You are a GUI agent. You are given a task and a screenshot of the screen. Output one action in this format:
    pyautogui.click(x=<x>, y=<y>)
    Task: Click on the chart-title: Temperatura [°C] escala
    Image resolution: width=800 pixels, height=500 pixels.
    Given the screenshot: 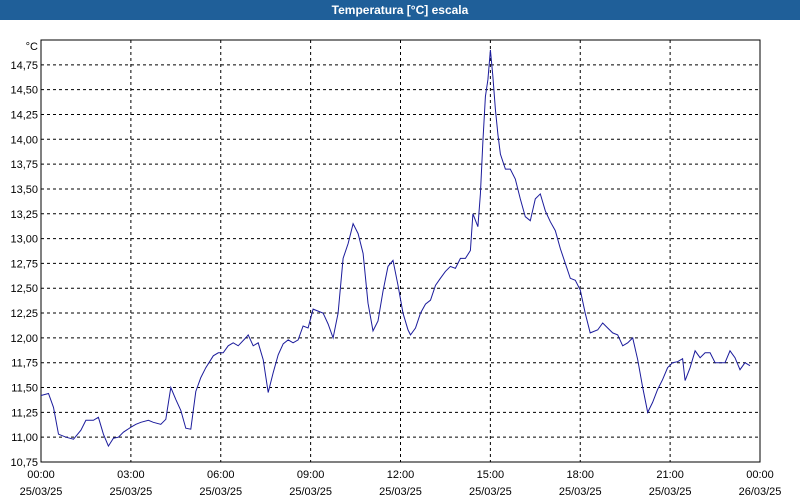 What is the action you would take?
    pyautogui.click(x=400, y=10)
    